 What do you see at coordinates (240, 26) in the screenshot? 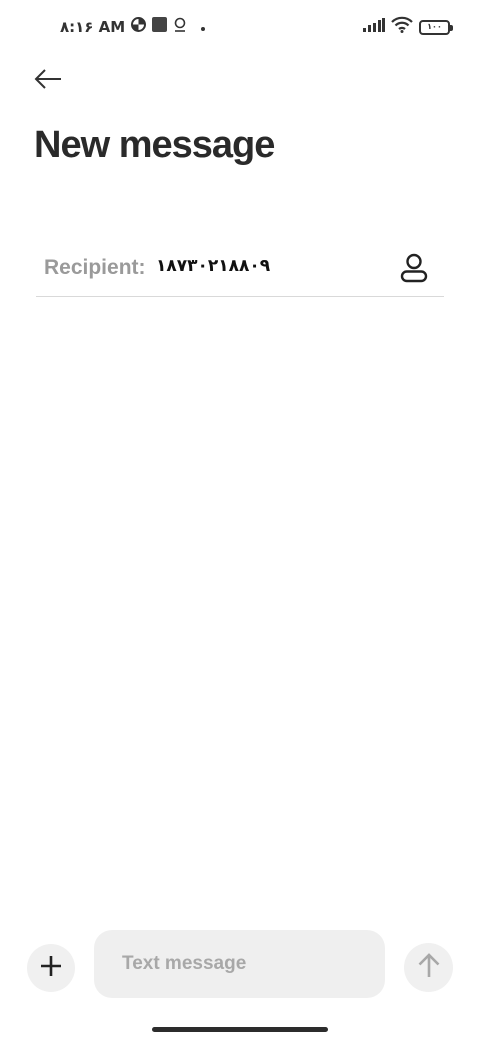
I see `status-bar: ۸:۱۶ AM ۱۰۰` at bounding box center [240, 26].